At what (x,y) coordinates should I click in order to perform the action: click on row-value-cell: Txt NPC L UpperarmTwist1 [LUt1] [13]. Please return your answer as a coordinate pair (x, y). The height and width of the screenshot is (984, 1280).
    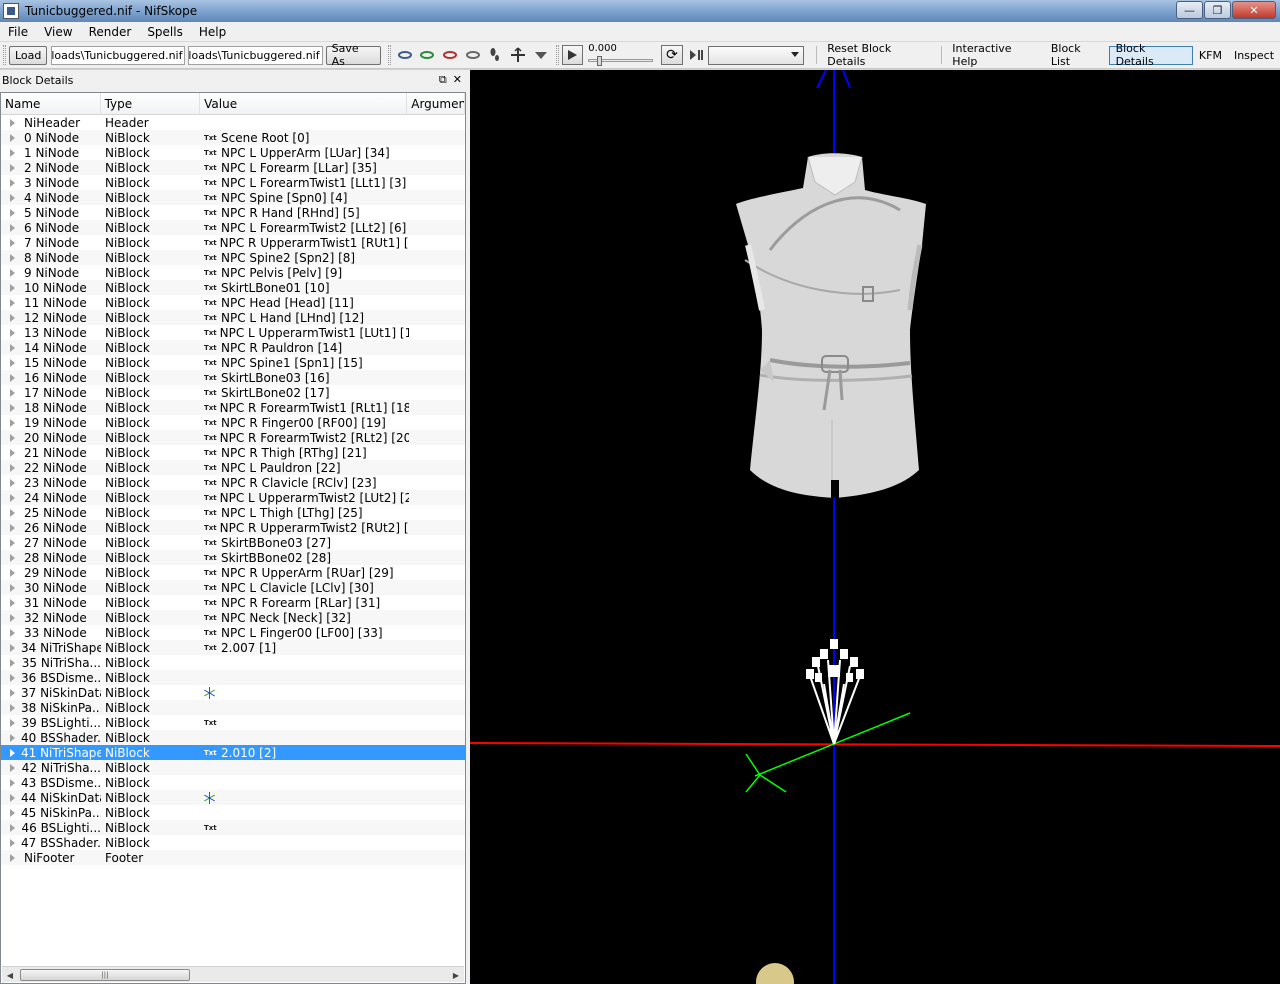
    Looking at the image, I should click on (305, 333).